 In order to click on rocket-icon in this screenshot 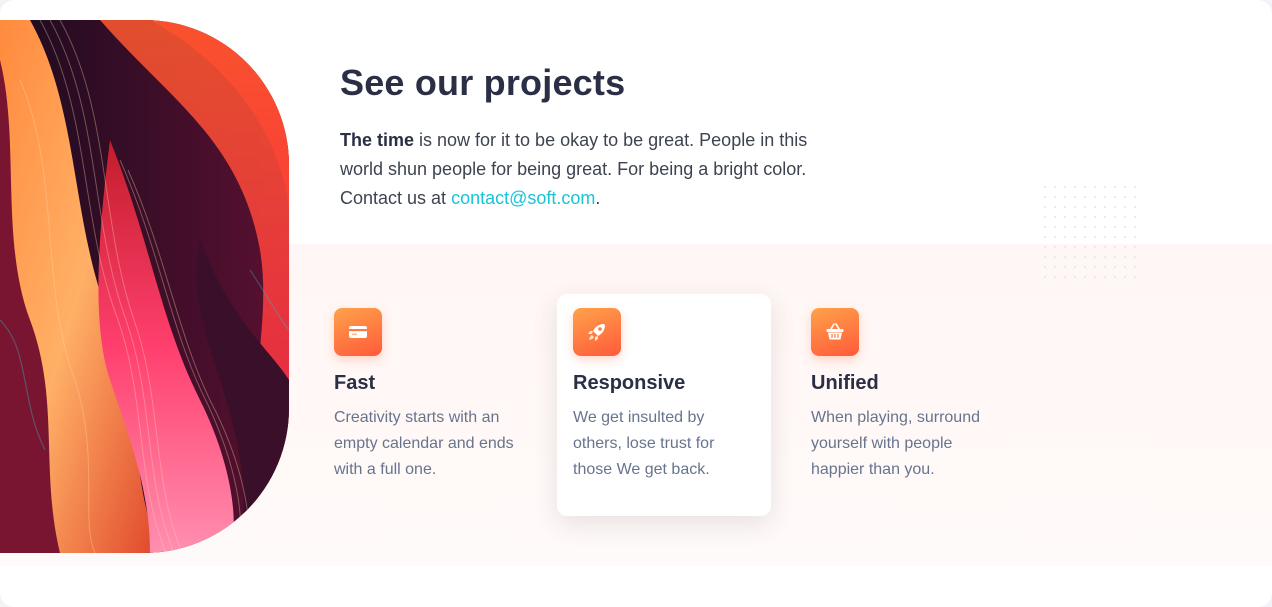, I will do `click(597, 332)`.